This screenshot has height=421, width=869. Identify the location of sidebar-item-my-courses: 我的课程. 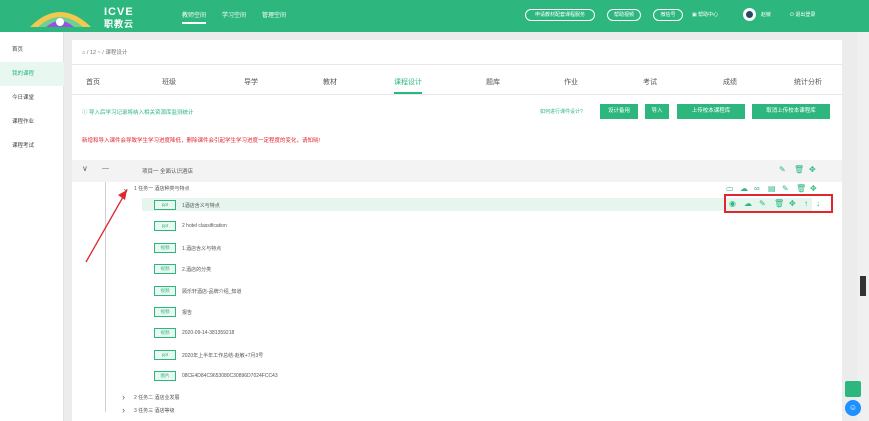
(32, 74).